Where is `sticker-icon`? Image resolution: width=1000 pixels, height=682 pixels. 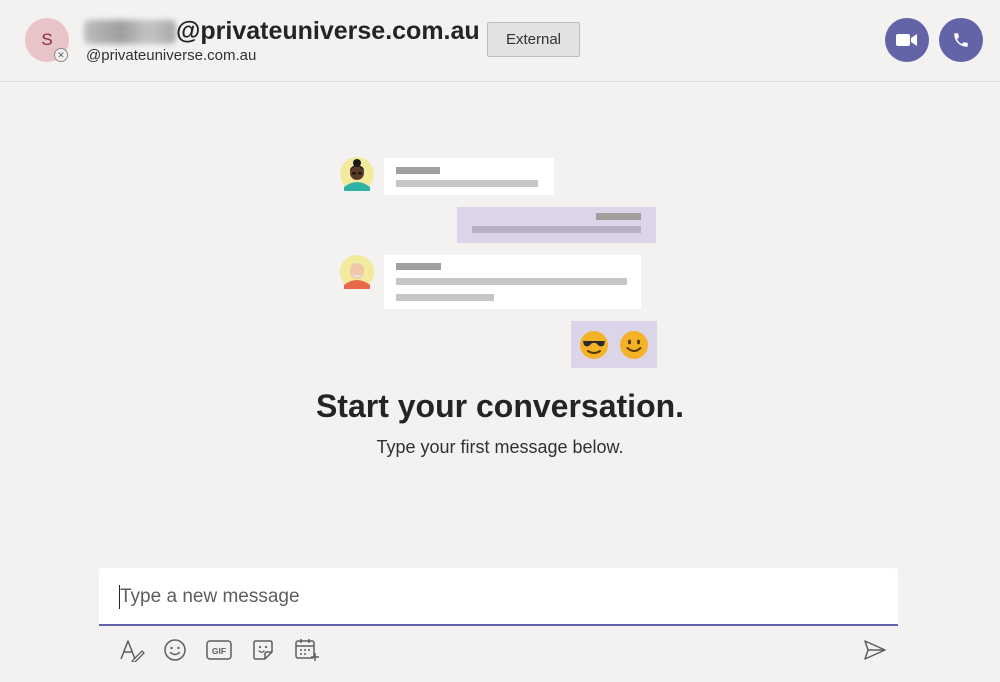 sticker-icon is located at coordinates (263, 650).